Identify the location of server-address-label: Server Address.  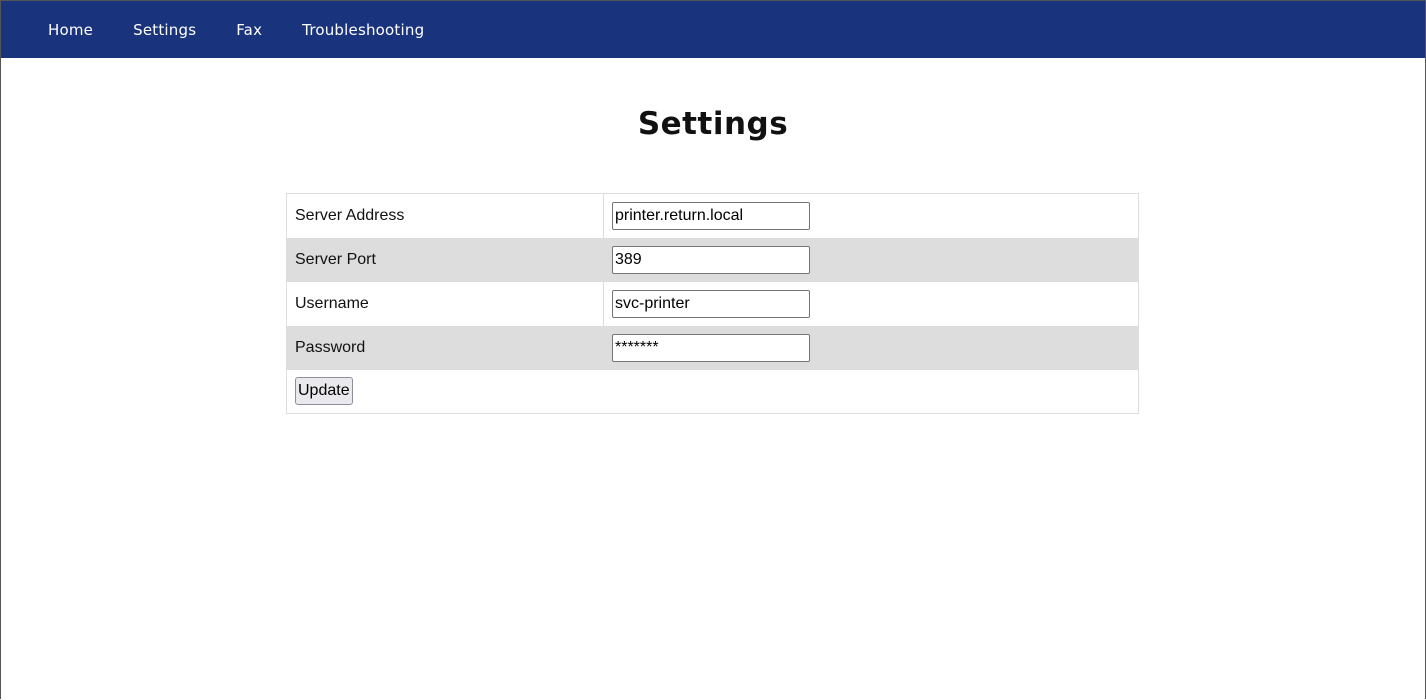
(445, 215).